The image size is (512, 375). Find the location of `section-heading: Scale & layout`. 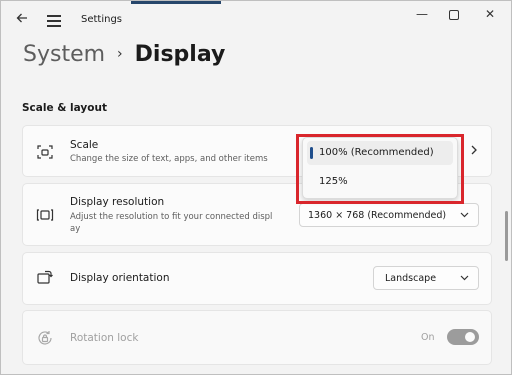

section-heading: Scale & layout is located at coordinates (64, 108).